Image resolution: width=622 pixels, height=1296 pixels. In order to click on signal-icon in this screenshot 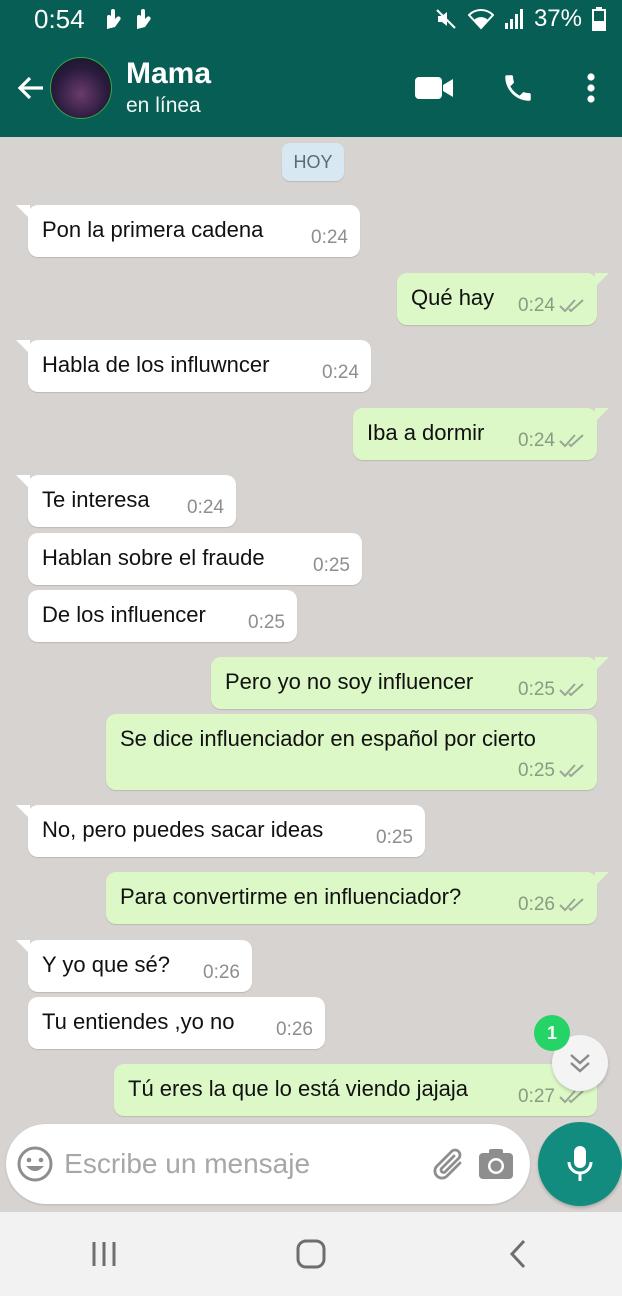, I will do `click(513, 19)`.